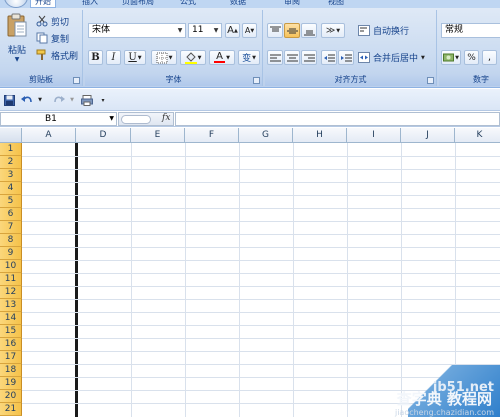 This screenshot has height=417, width=500. Describe the element at coordinates (101, 30) in the screenshot. I see `font-name-value: 宋体` at that location.